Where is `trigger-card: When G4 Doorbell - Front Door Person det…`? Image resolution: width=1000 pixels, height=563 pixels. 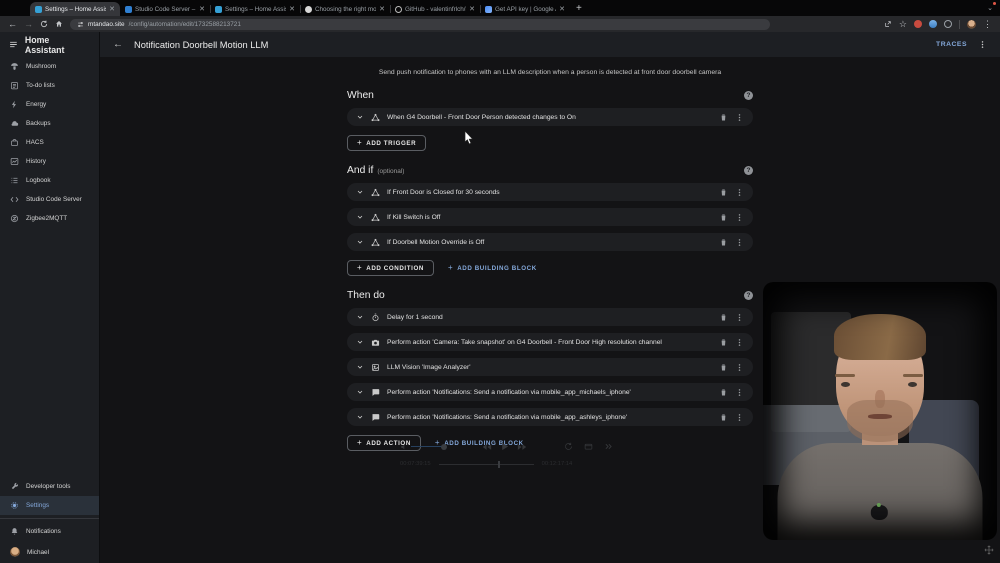 trigger-card: When G4 Doorbell - Front Door Person det… is located at coordinates (550, 117).